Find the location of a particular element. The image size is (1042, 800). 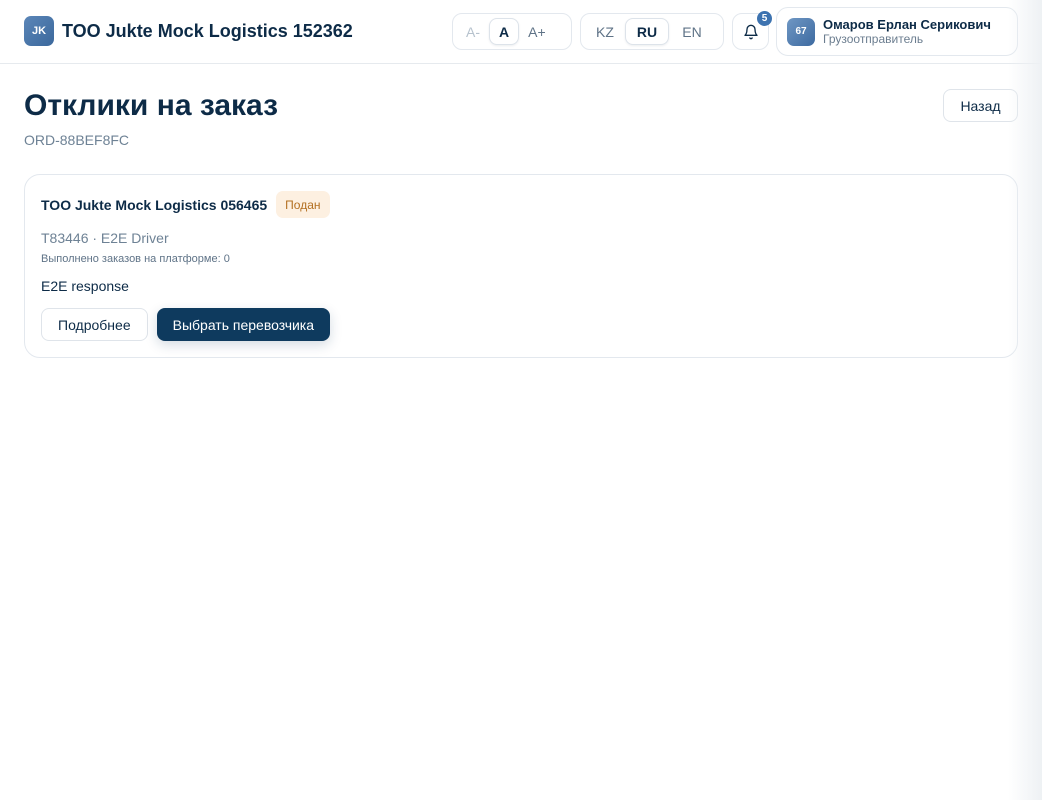

response-header: TOO Jukte Mock Logistics 056465 Подан is located at coordinates (185, 204).